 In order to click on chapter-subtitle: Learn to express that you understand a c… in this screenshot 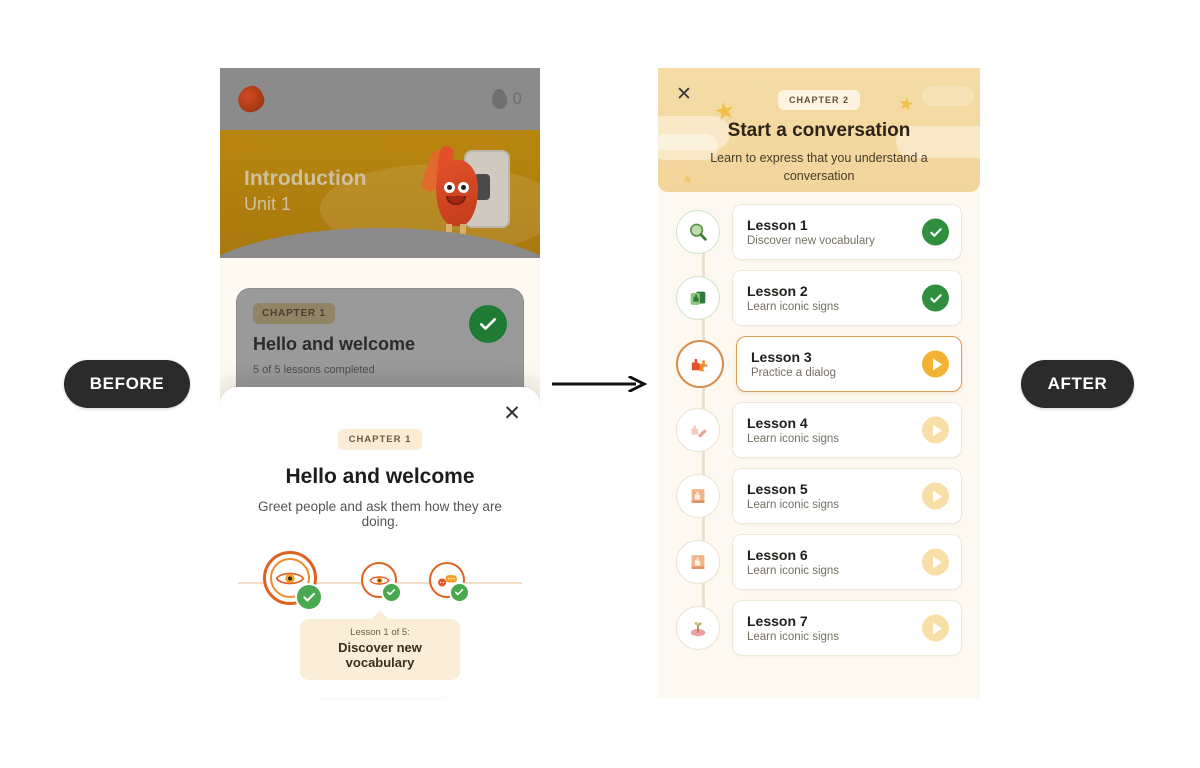, I will do `click(819, 167)`.